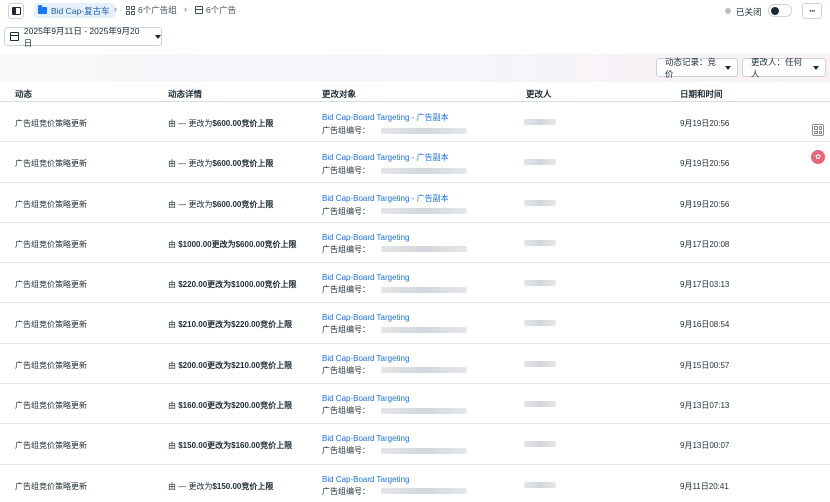  What do you see at coordinates (235, 446) in the screenshot?
I see `detail-value: $150.00更改为$160.00竞价上限` at bounding box center [235, 446].